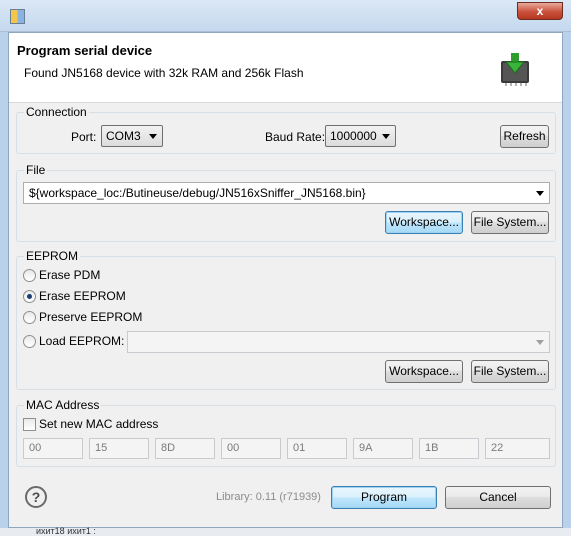 This screenshot has width=571, height=536. I want to click on baud-rate-select: 1000000, so click(360, 136).